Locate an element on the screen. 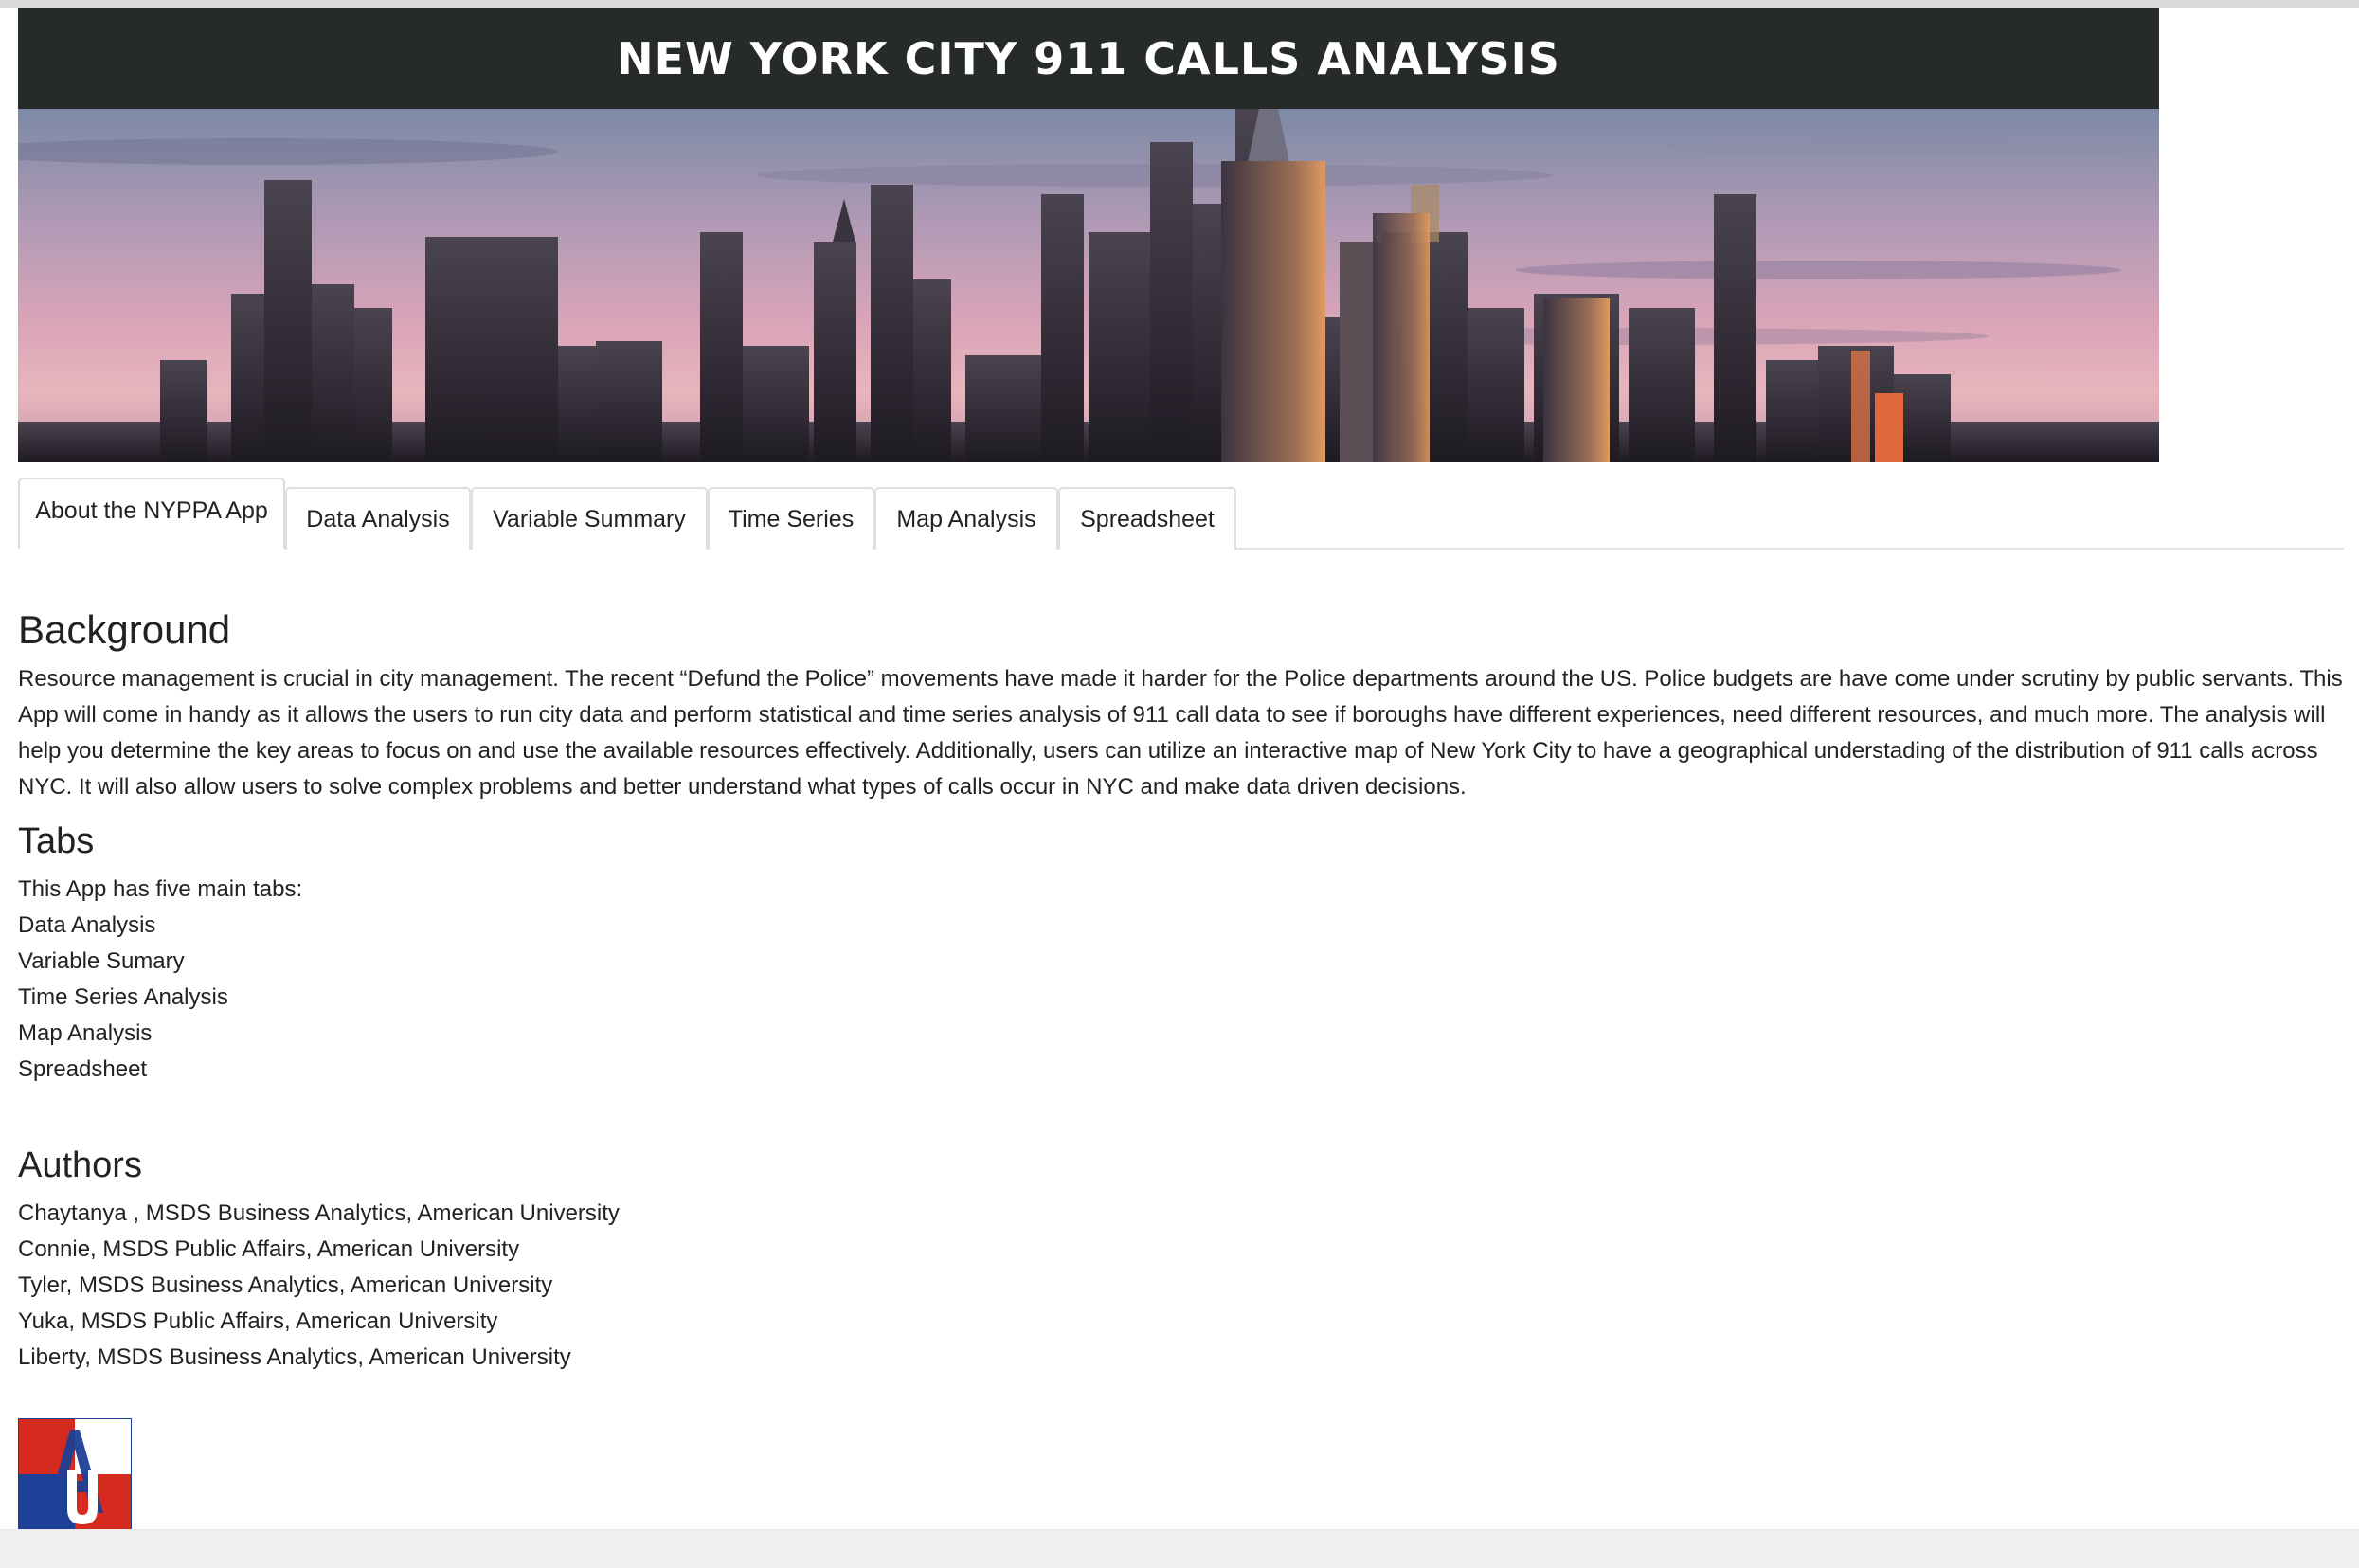  list-item: Variable Sumary is located at coordinates (101, 960).